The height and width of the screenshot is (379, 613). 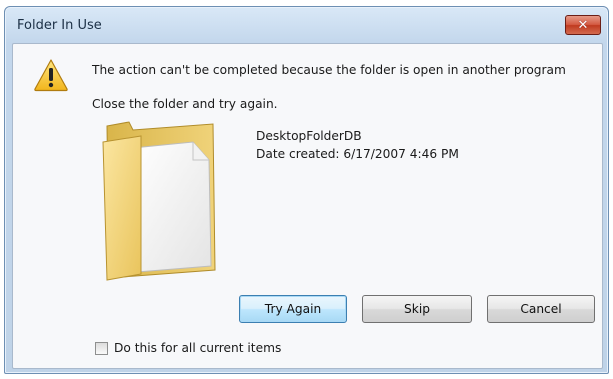 I want to click on cancel-button: Cancel, so click(x=541, y=309).